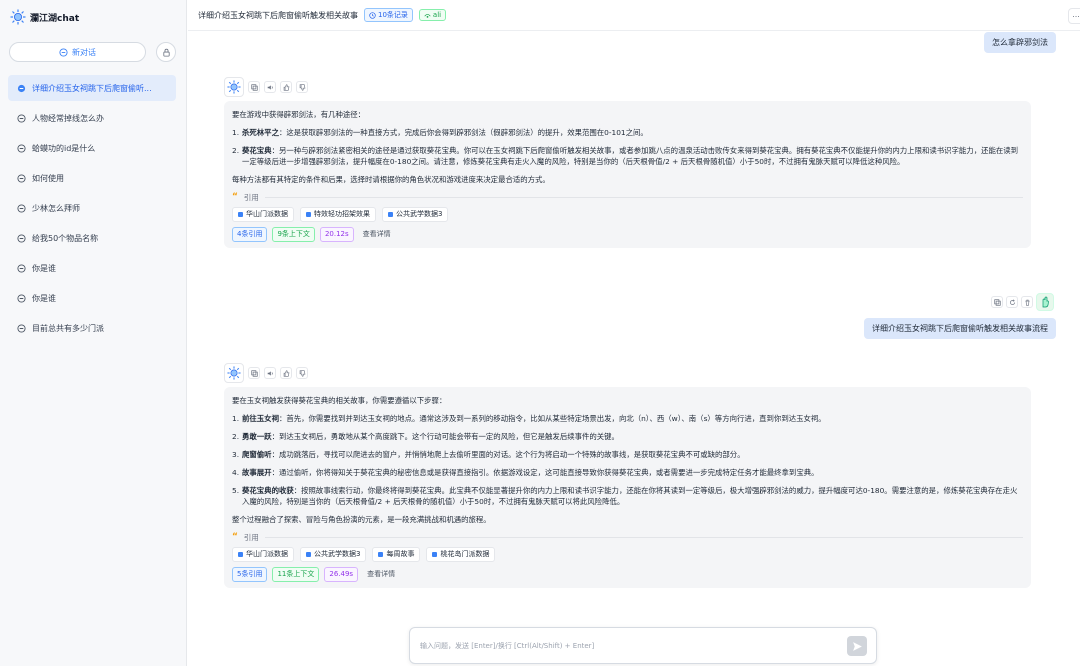 Image resolution: width=1080 pixels, height=666 pixels. I want to click on model-badge: ali, so click(432, 15).